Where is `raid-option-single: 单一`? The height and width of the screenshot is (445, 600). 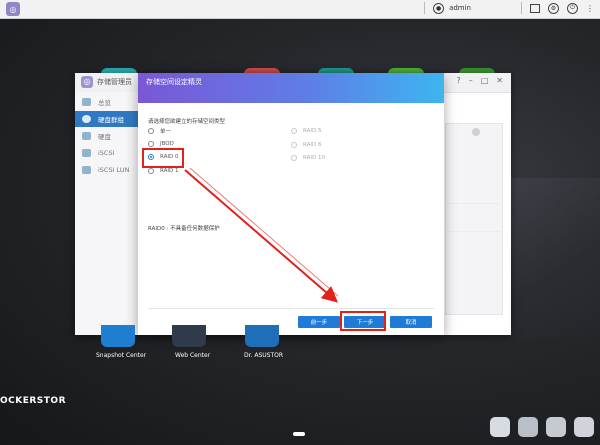 raid-option-single: 单一 is located at coordinates (159, 131).